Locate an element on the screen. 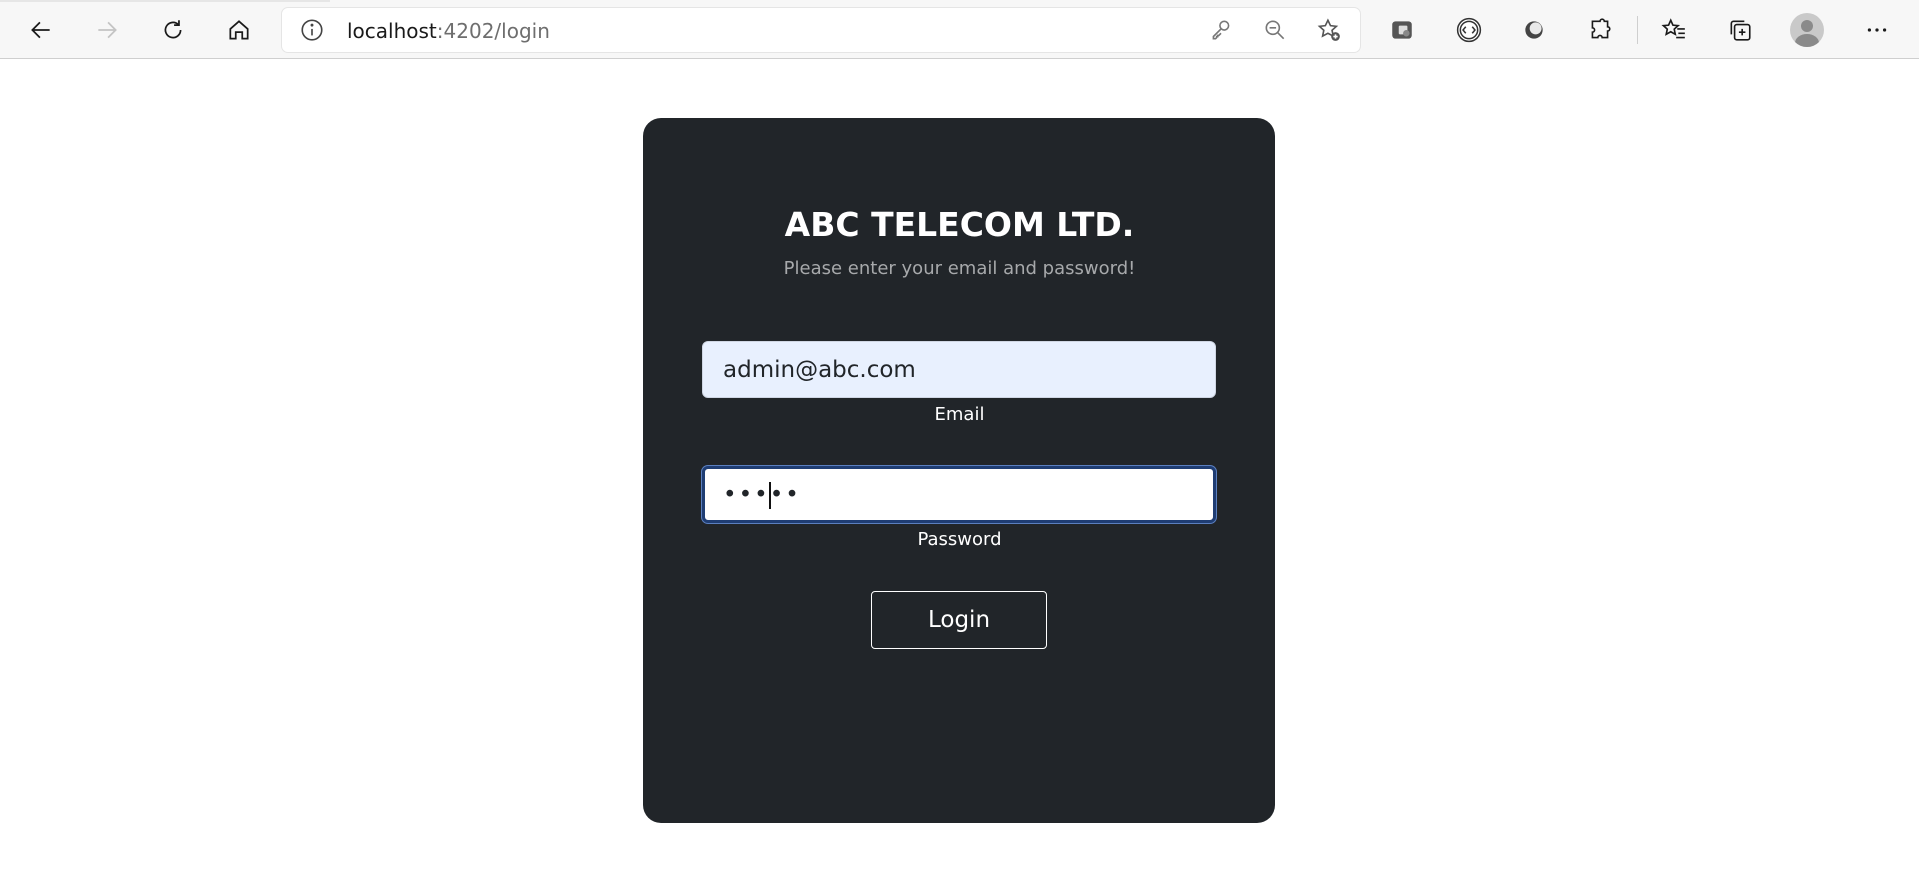 The width and height of the screenshot is (1919, 881). browser-toolbar: localhost:4202/login is located at coordinates (959, 29).